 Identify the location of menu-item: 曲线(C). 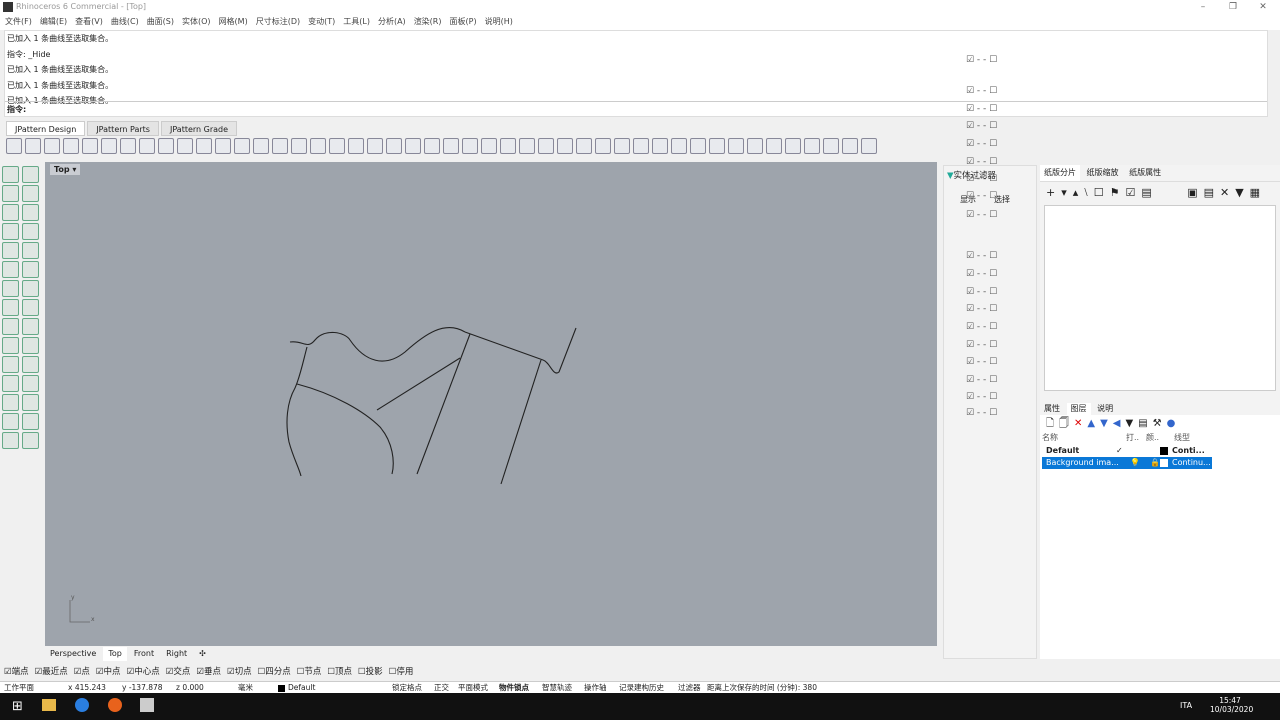
(125, 22).